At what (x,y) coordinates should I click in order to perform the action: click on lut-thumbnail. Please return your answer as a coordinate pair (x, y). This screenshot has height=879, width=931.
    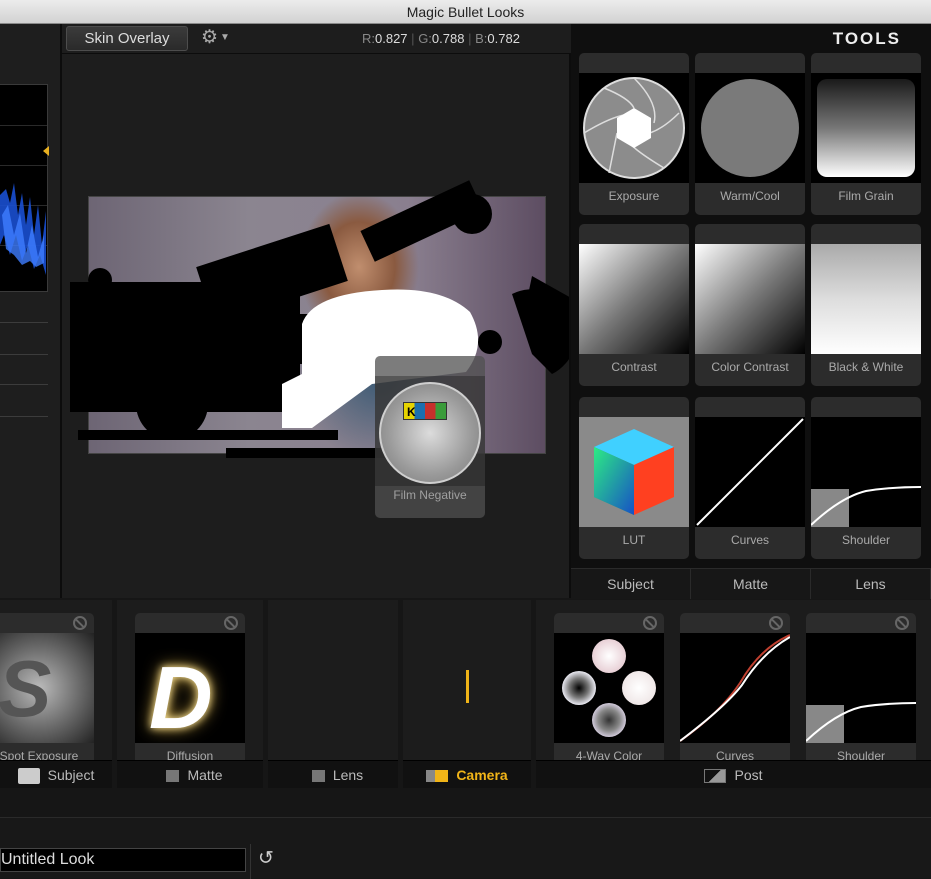
    Looking at the image, I should click on (634, 472).